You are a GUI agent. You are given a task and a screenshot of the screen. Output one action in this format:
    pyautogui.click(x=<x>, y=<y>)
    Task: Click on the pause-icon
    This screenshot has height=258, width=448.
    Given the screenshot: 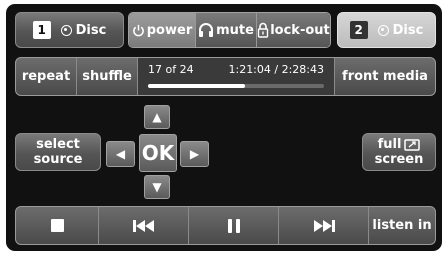 What is the action you would take?
    pyautogui.click(x=233, y=225)
    